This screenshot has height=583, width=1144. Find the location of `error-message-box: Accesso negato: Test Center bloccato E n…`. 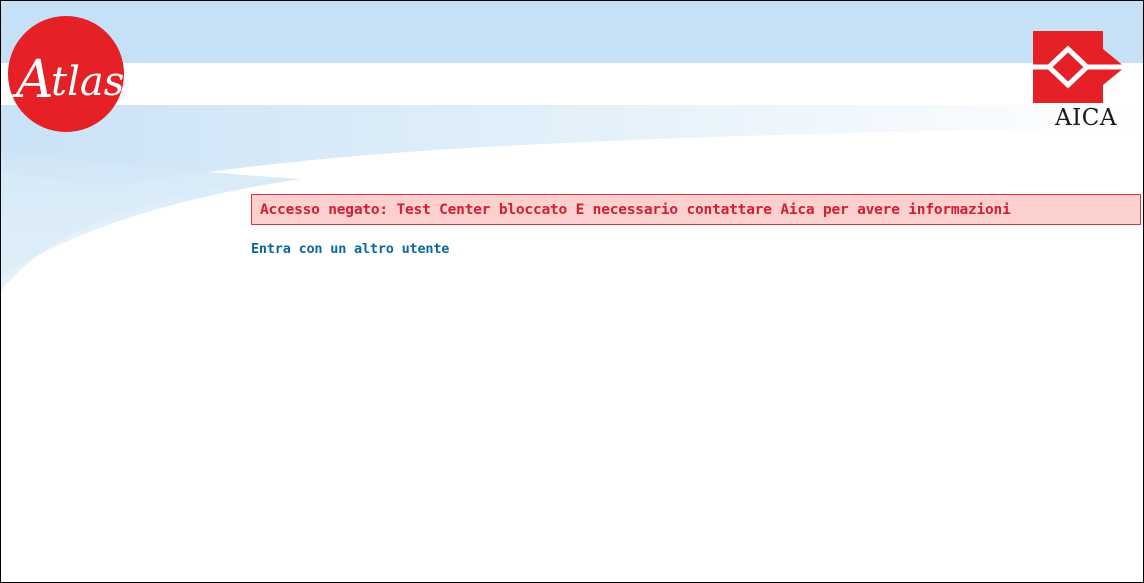

error-message-box: Accesso negato: Test Center bloccato E n… is located at coordinates (696, 209).